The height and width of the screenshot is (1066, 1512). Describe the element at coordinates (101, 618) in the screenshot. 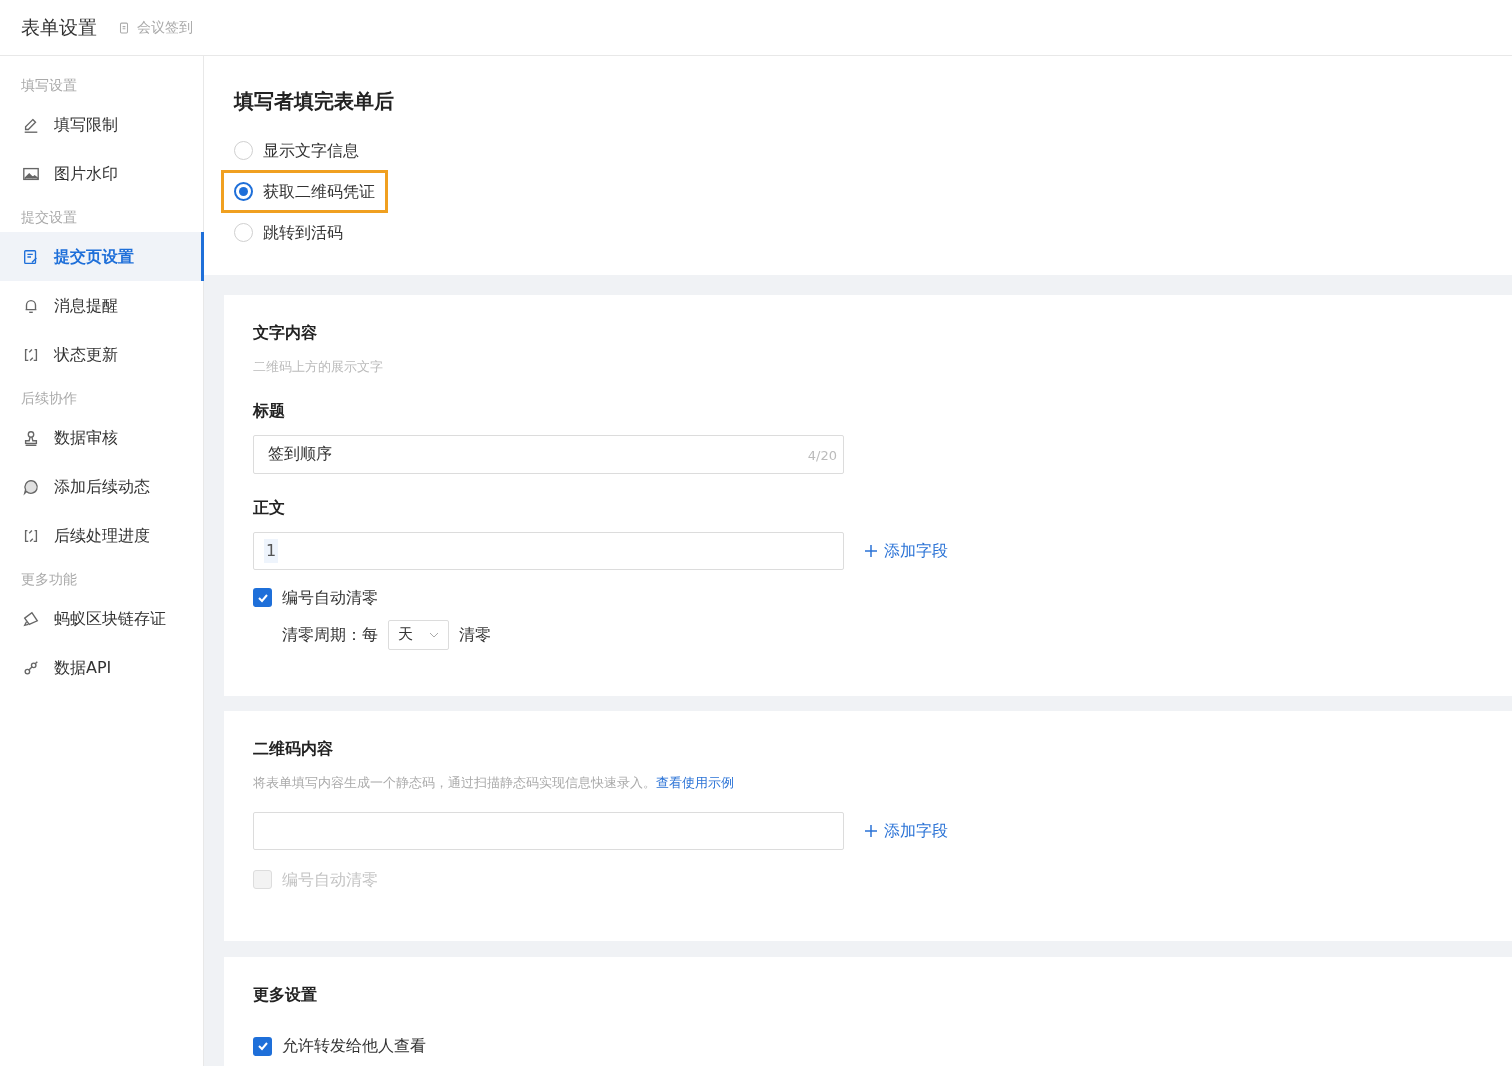

I see `sidebar-item: 蚂蚁区块链存证` at that location.